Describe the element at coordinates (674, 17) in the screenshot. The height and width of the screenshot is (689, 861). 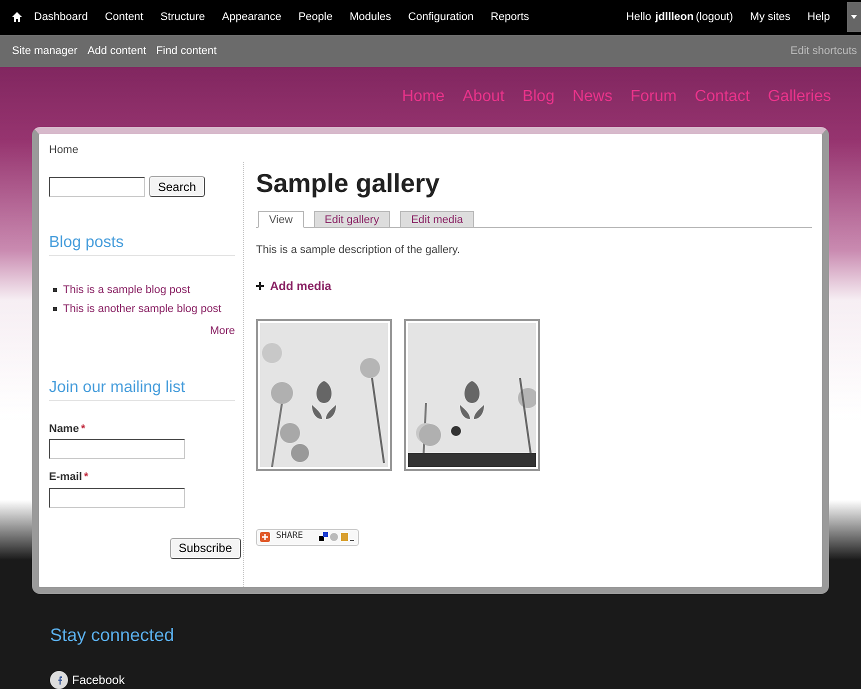
I see `username-link: jdllleon` at that location.